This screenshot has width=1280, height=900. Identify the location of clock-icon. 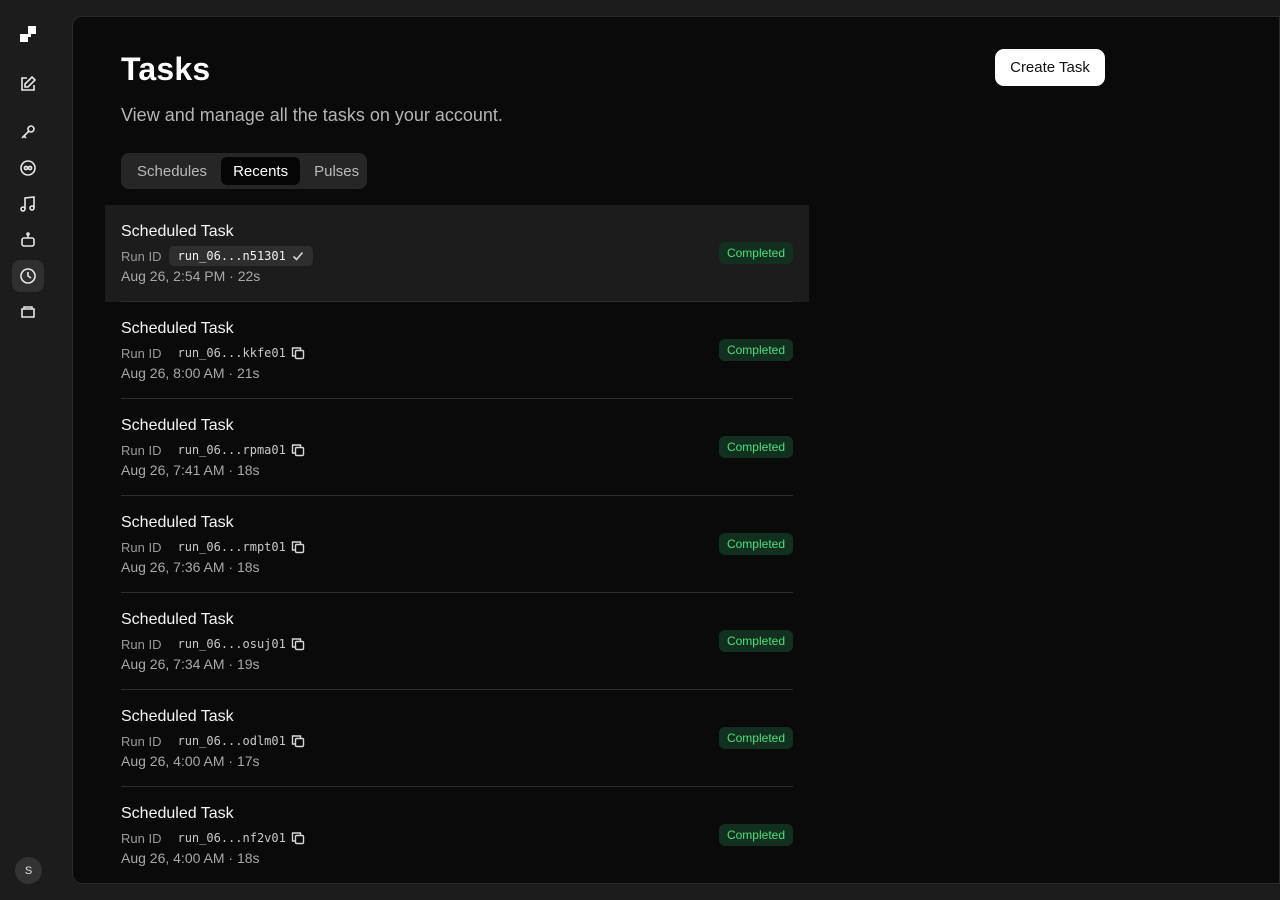
(28, 276).